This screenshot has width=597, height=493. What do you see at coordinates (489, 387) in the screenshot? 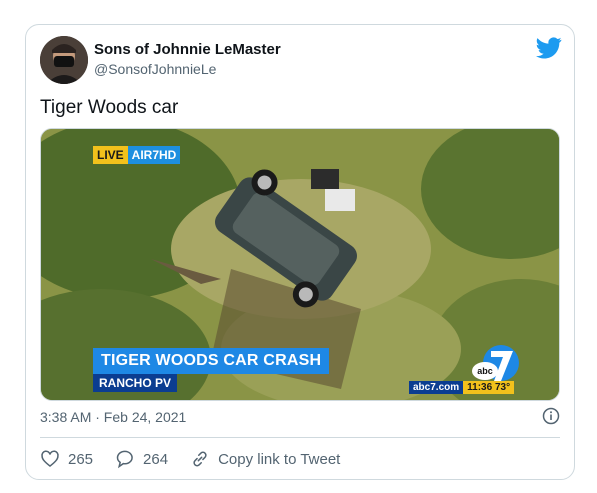
I see `ticker-clock: 11:36 73°` at bounding box center [489, 387].